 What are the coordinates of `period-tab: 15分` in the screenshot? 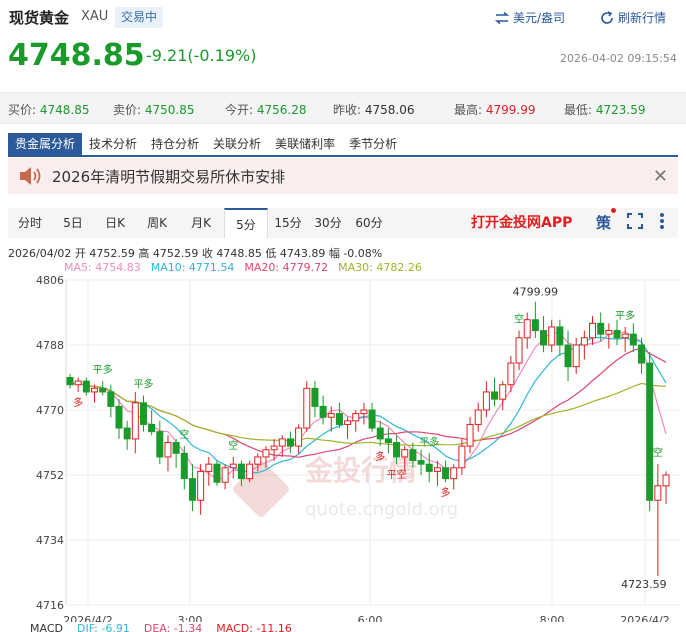 It's located at (288, 223).